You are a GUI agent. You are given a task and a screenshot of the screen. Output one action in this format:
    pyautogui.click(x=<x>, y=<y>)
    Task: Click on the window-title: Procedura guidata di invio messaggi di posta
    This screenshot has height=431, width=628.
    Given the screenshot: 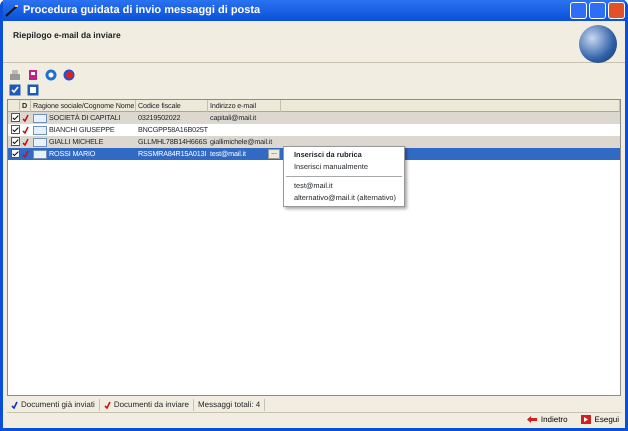 What is the action you would take?
    pyautogui.click(x=141, y=10)
    